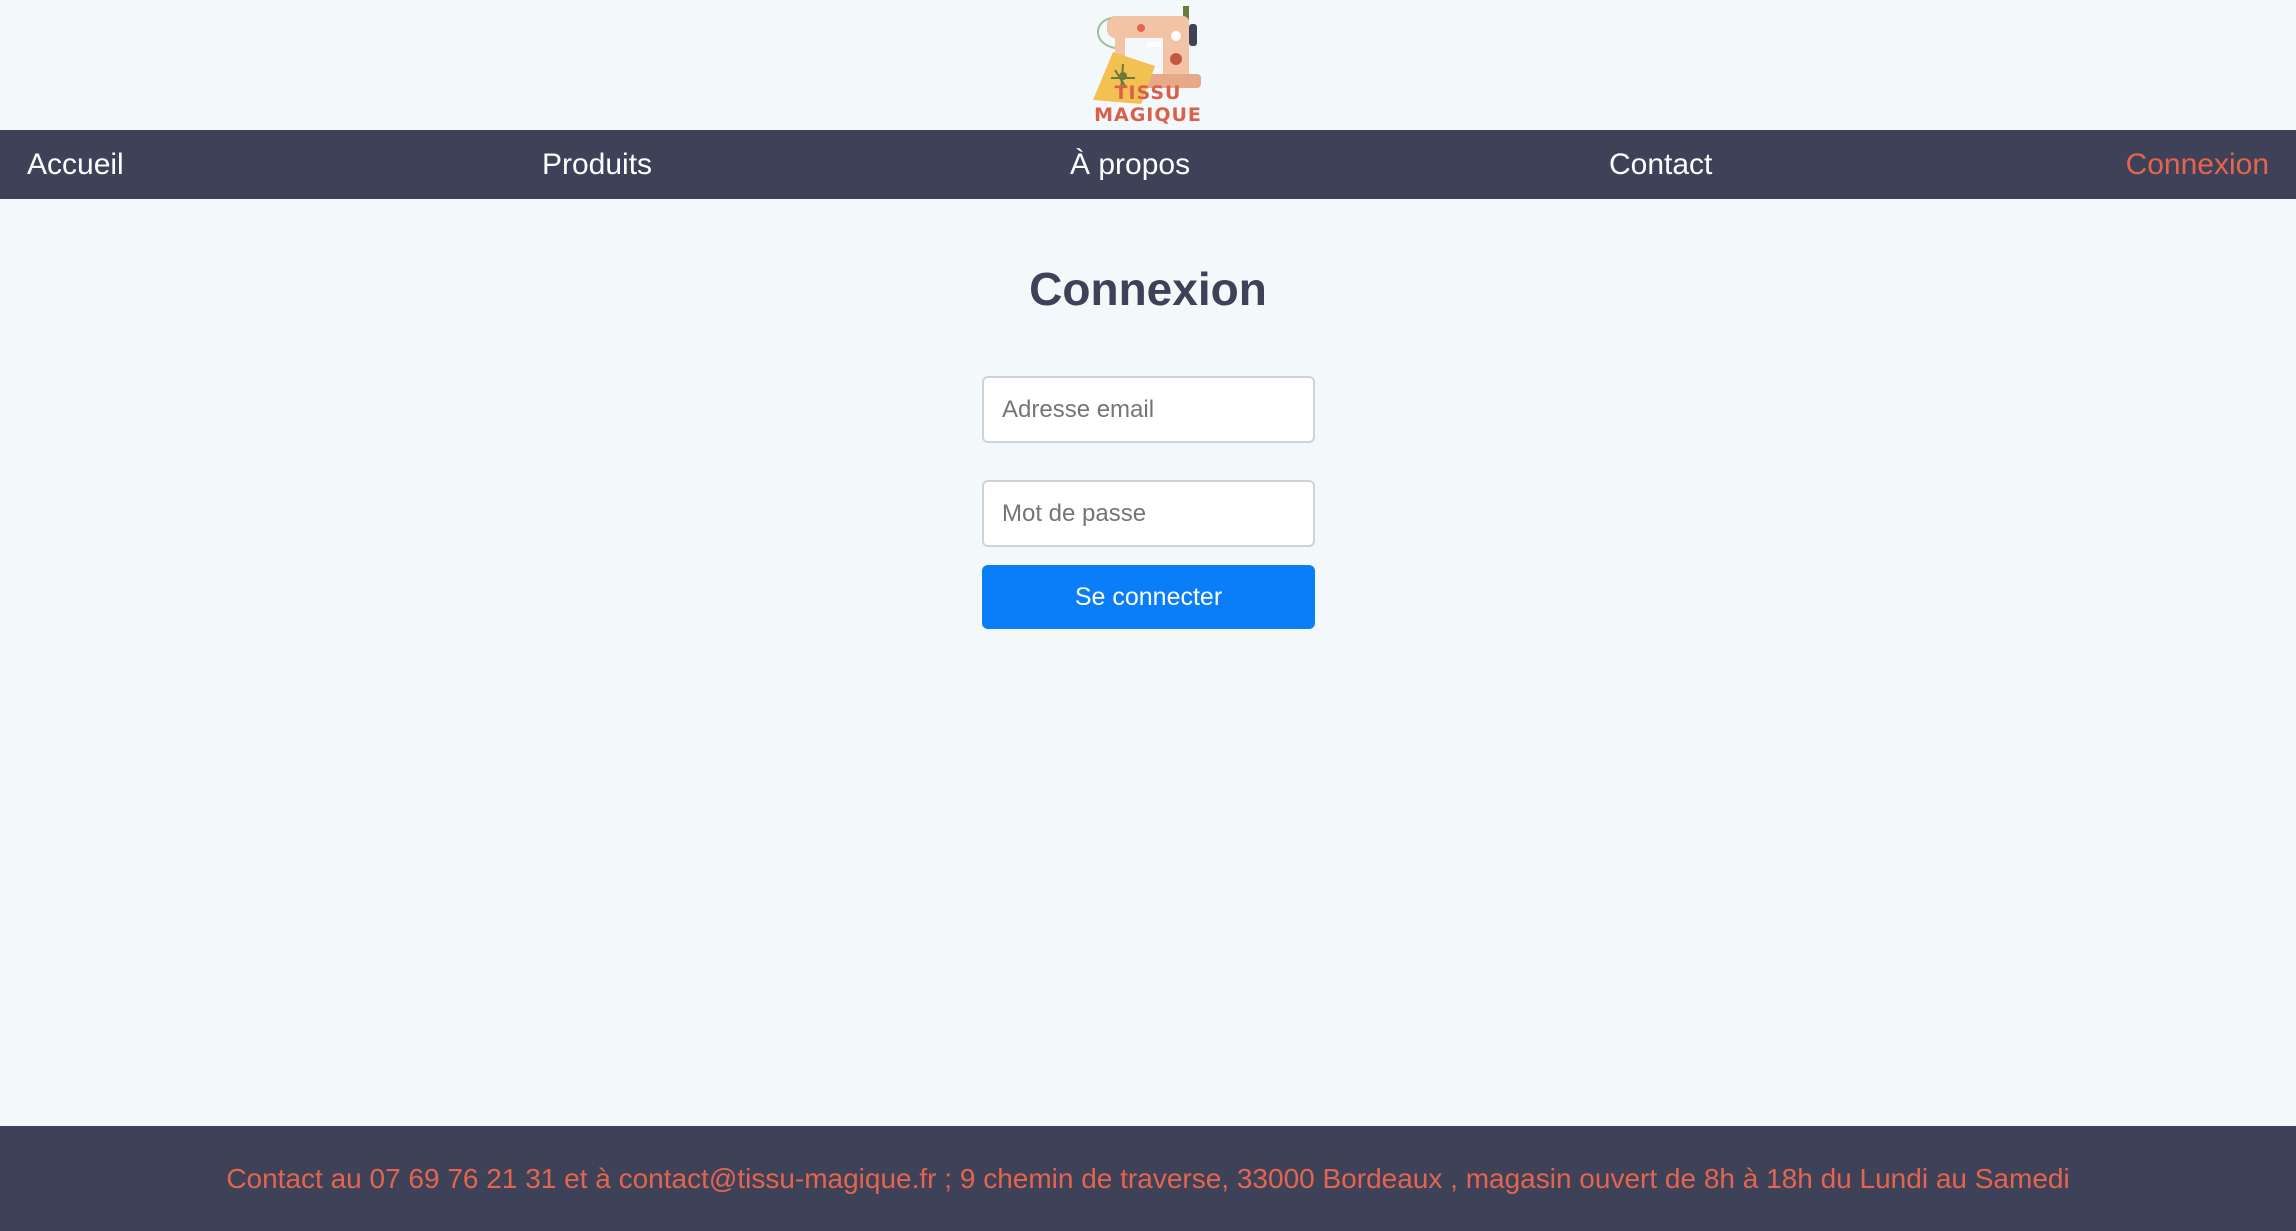 The width and height of the screenshot is (2296, 1231). I want to click on nav-link-produits: Produits, so click(597, 164).